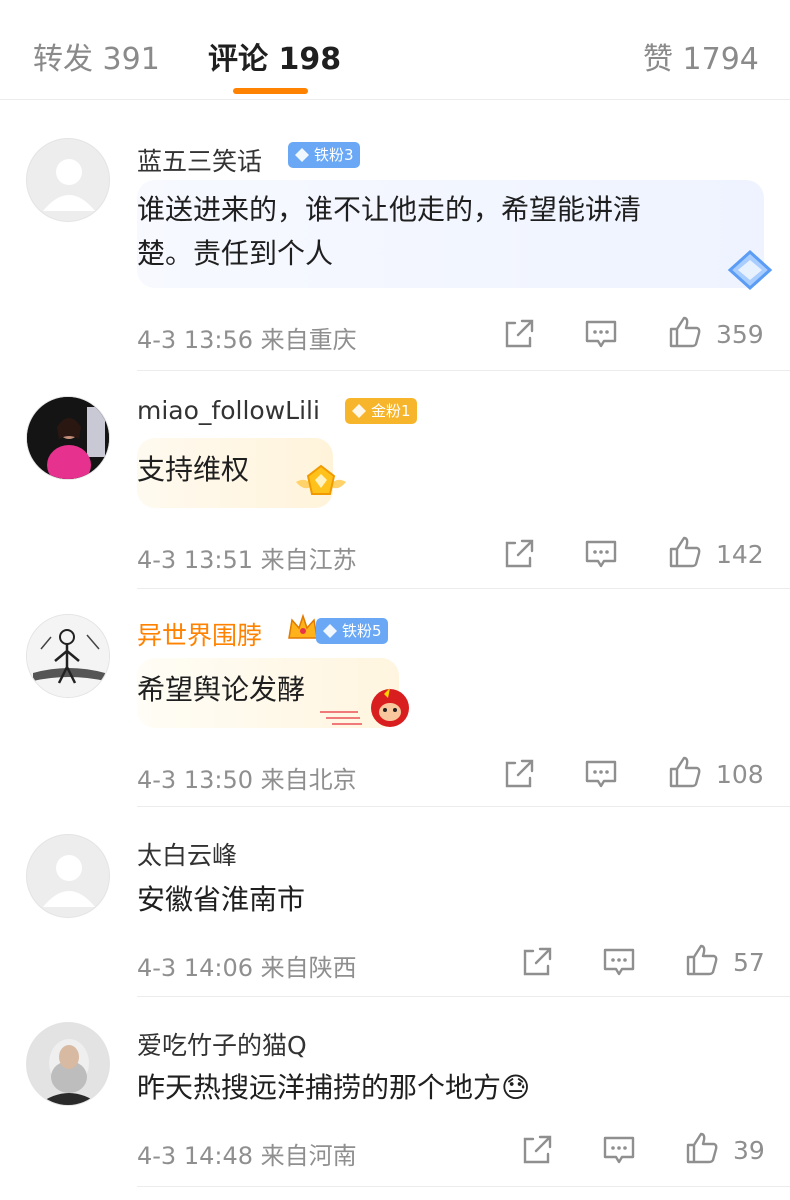 The image size is (790, 1200). Describe the element at coordinates (247, 340) in the screenshot. I see `comment-meta: 4-3 13:56 来自重庆` at that location.